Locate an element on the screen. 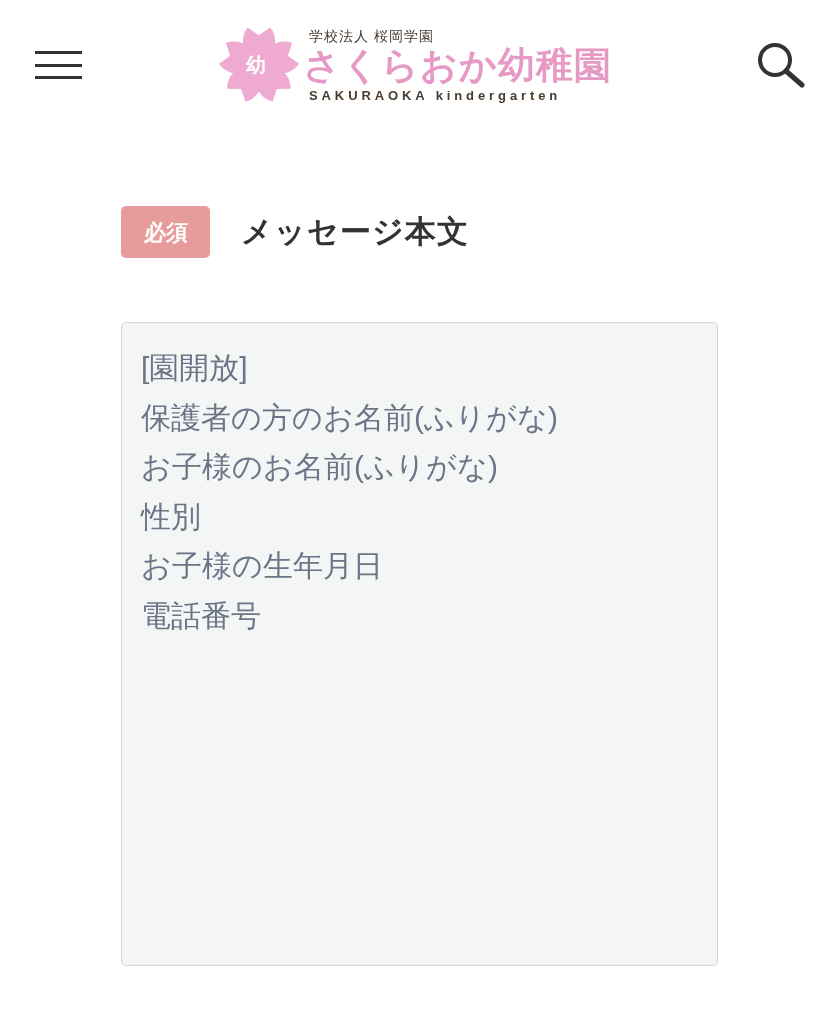 The height and width of the screenshot is (1024, 830). site-logo: 幼 学校法人 桜岡学園 さくらおか幼稚園 SAKURAOKA kindergarten is located at coordinates (415, 65).